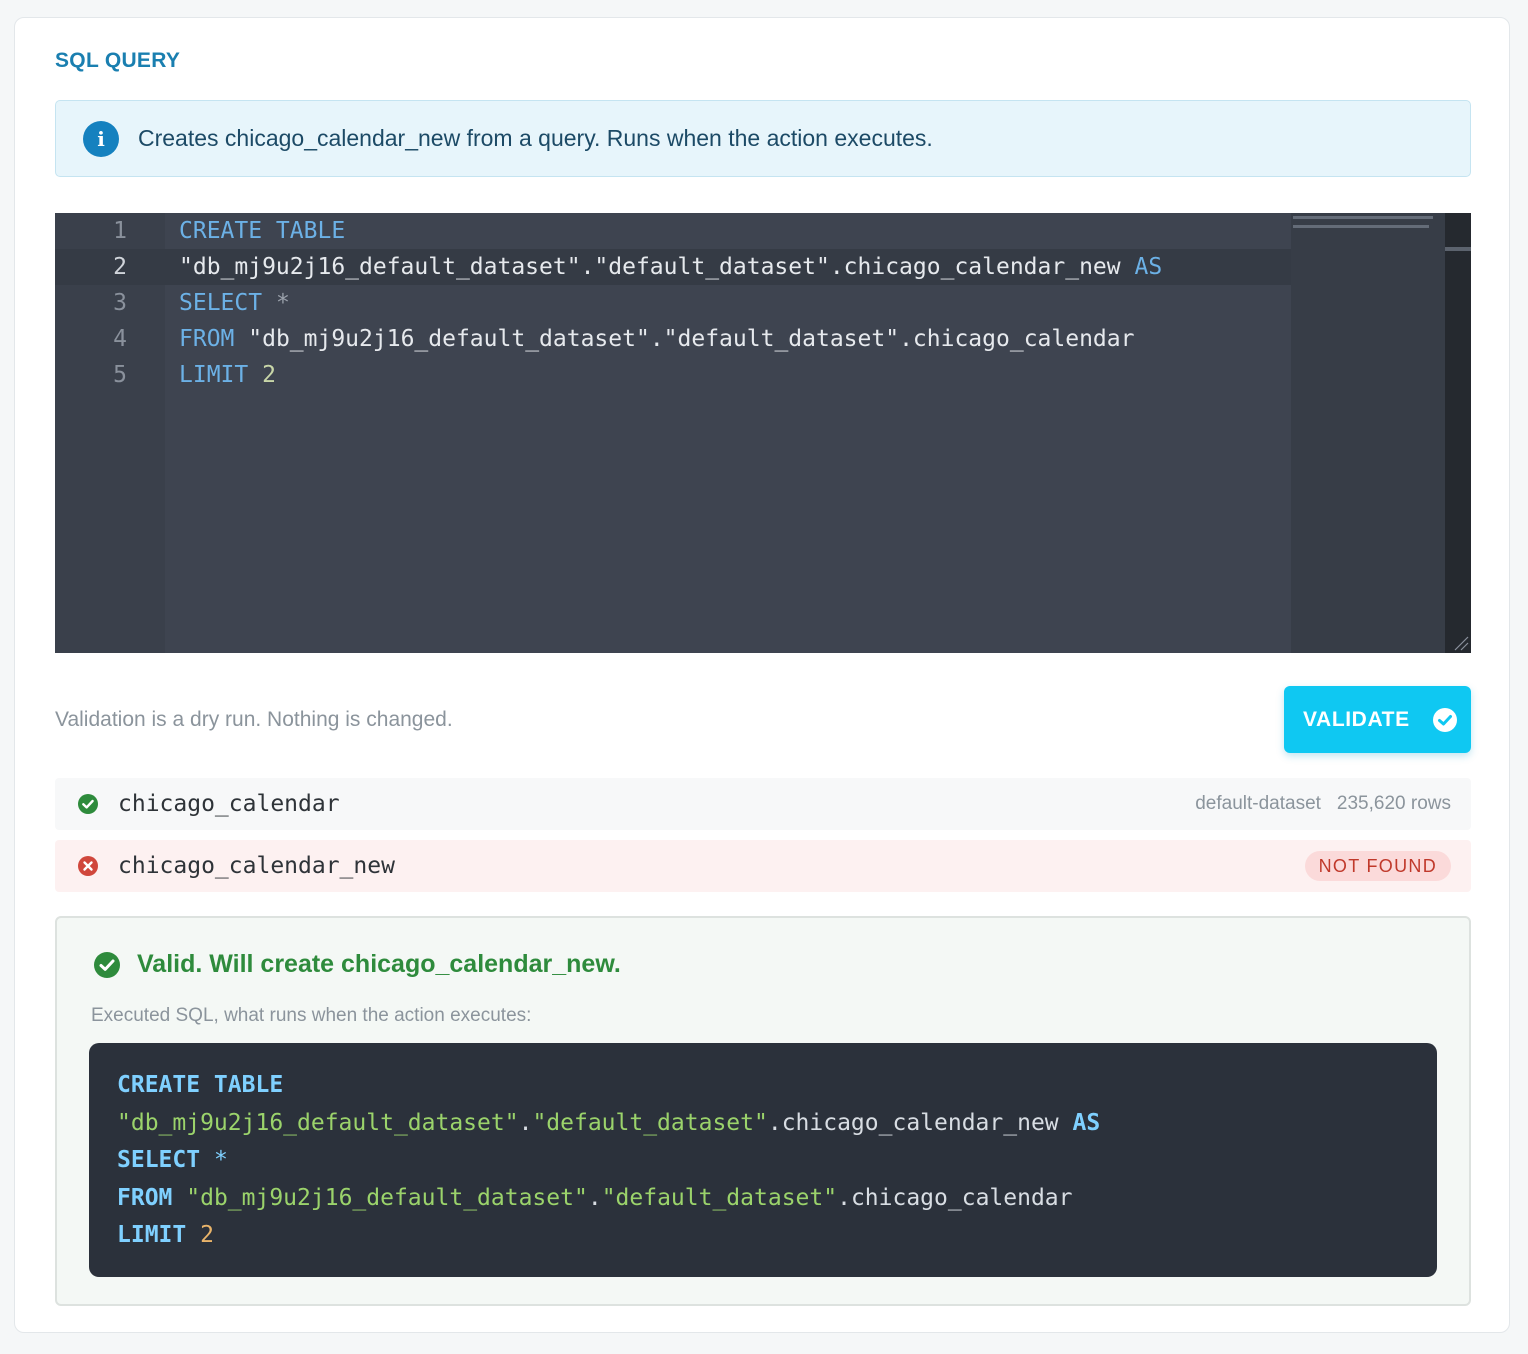 The image size is (1528, 1354). I want to click on validate-button: VALIDATE, so click(1377, 719).